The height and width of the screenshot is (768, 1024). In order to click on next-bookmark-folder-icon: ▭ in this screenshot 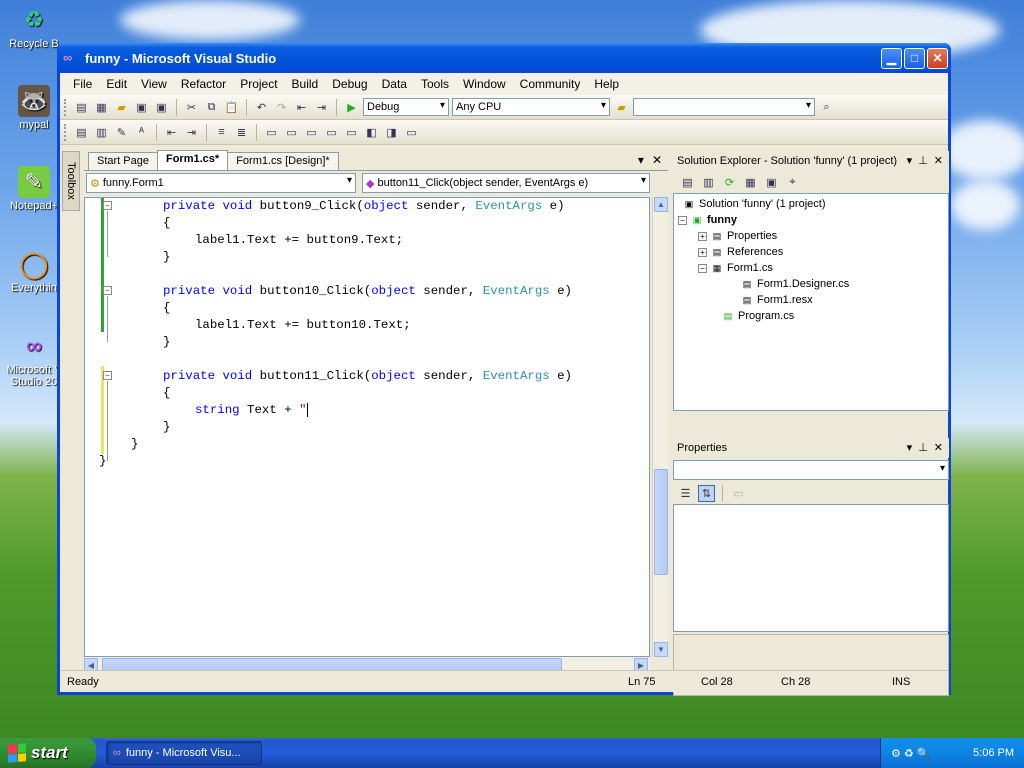, I will do `click(351, 132)`.